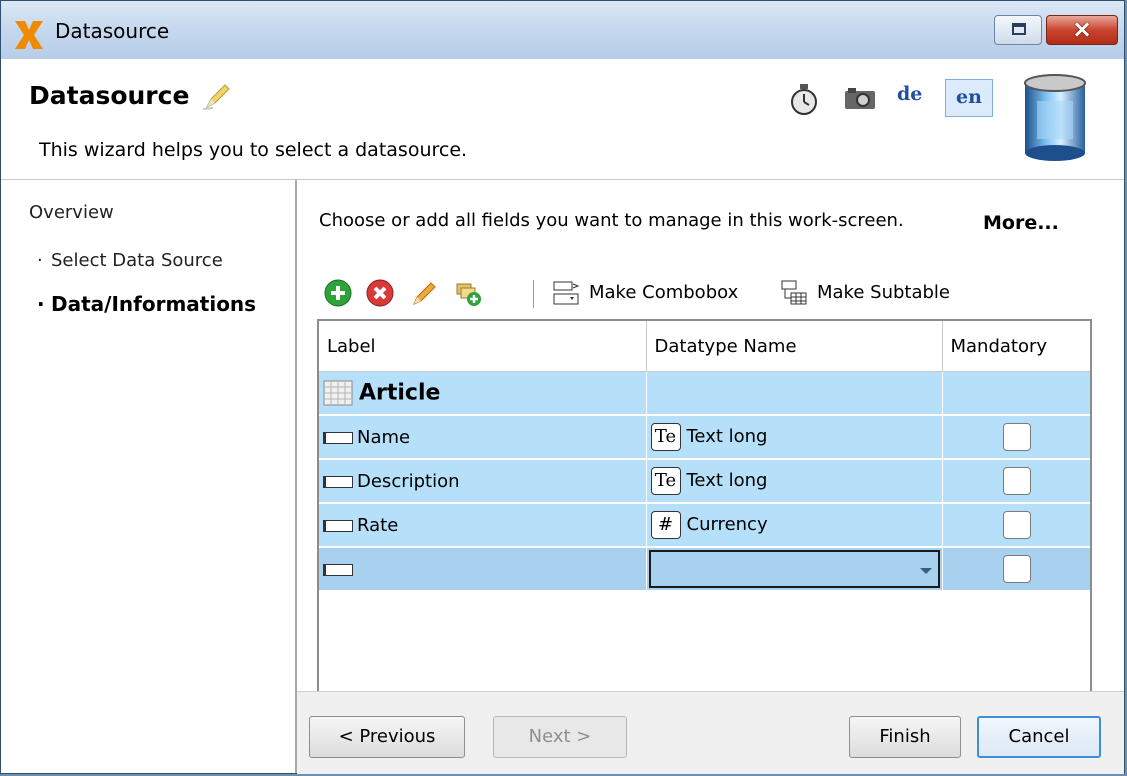 This screenshot has width=1127, height=776. I want to click on sidebar-step-data-informations: · Data/Informations, so click(146, 304).